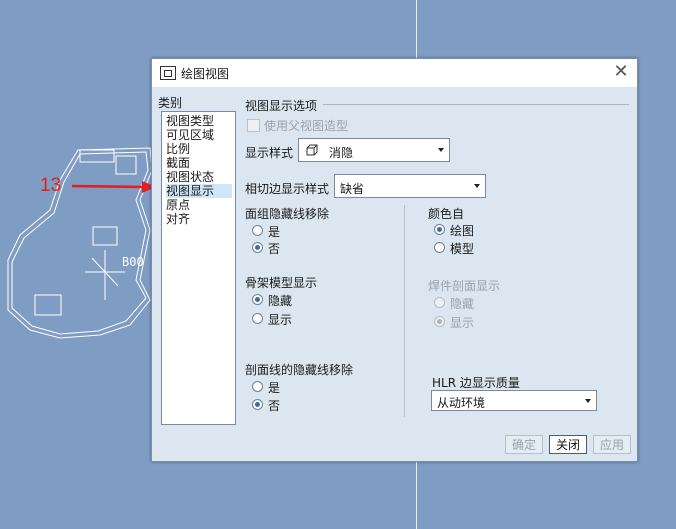  I want to click on apply-button: 应用, so click(612, 444).